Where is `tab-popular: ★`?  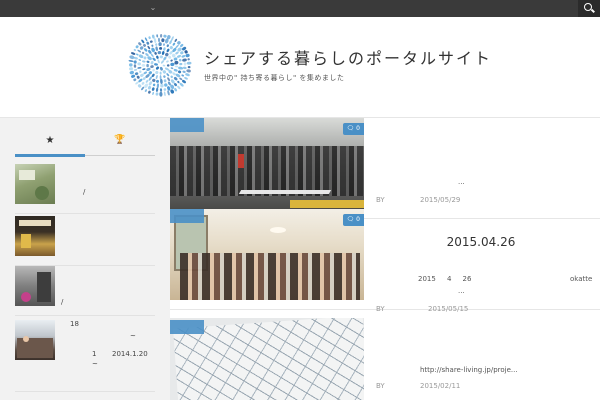 tab-popular: ★ is located at coordinates (50, 143).